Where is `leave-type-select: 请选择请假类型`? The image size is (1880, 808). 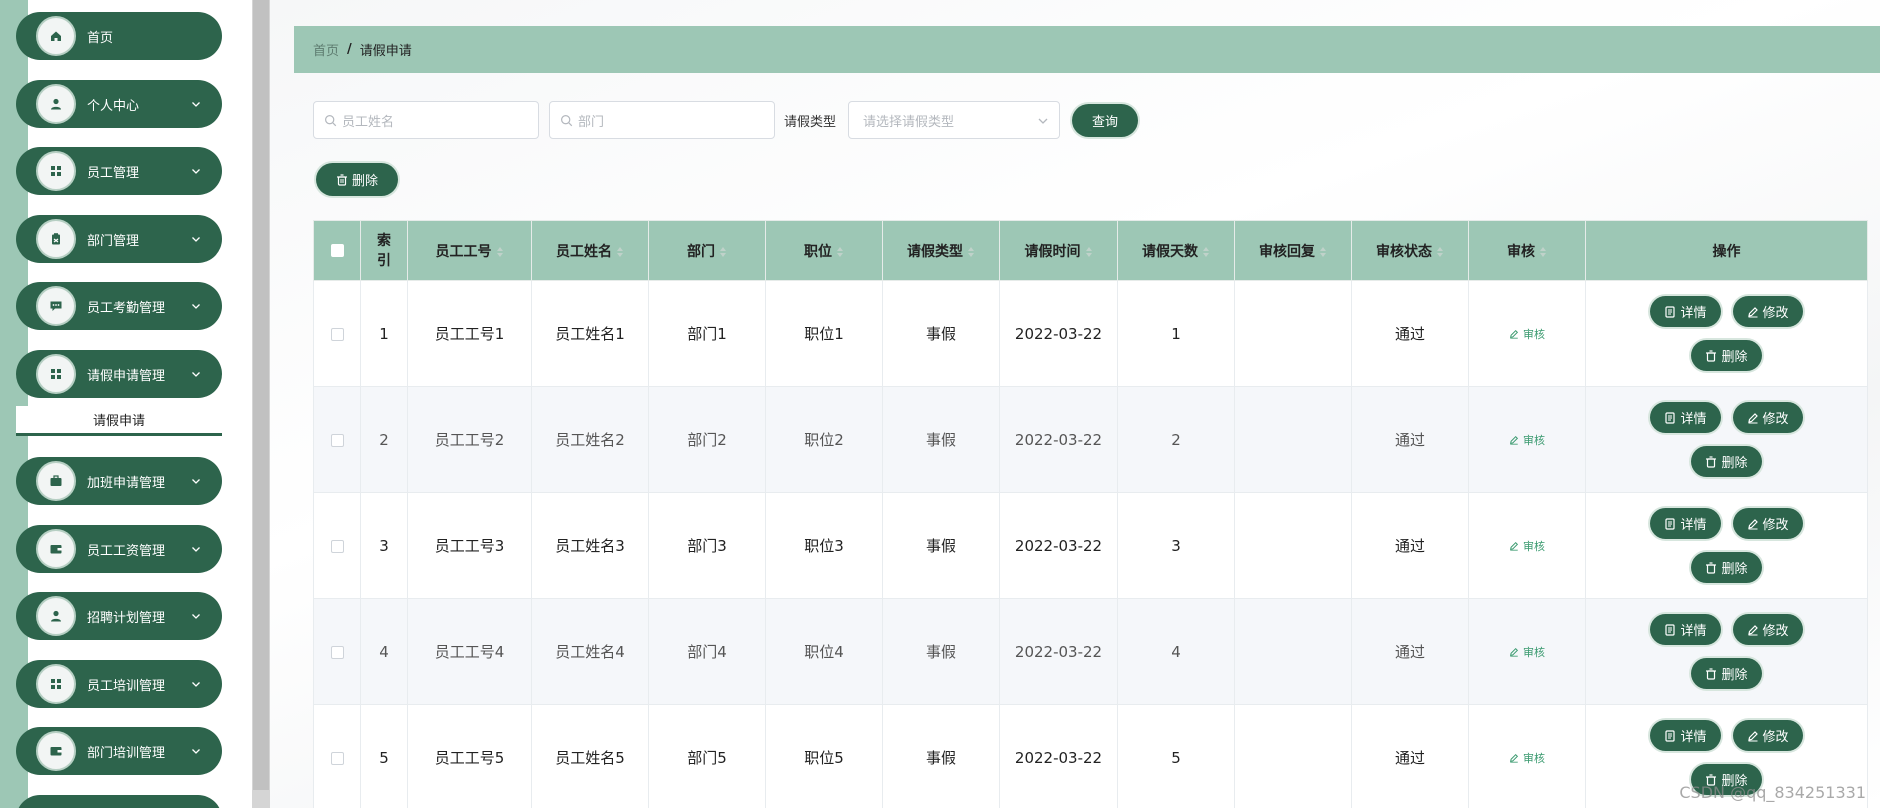 leave-type-select: 请选择请假类型 is located at coordinates (954, 120).